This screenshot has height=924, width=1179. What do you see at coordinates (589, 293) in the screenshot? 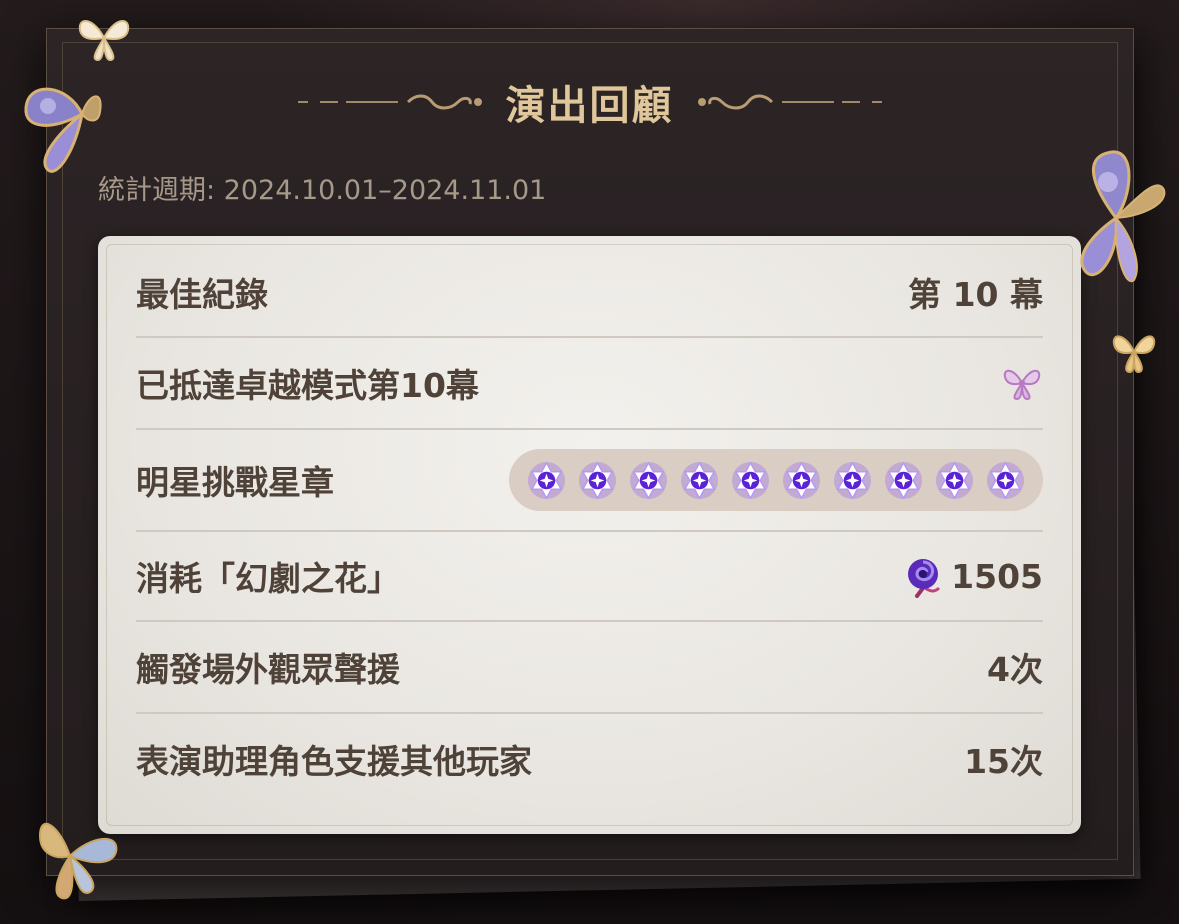
I see `row-best-record: 最佳紀錄 第 10 幕` at bounding box center [589, 293].